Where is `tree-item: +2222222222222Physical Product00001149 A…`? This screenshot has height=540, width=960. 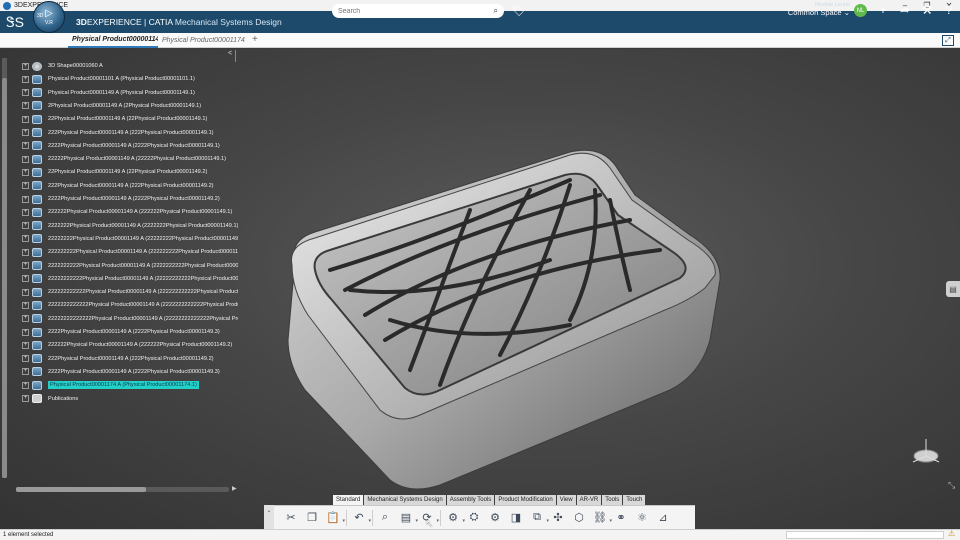 tree-item: +2222222222222Physical Product00001149 A… is located at coordinates (130, 305).